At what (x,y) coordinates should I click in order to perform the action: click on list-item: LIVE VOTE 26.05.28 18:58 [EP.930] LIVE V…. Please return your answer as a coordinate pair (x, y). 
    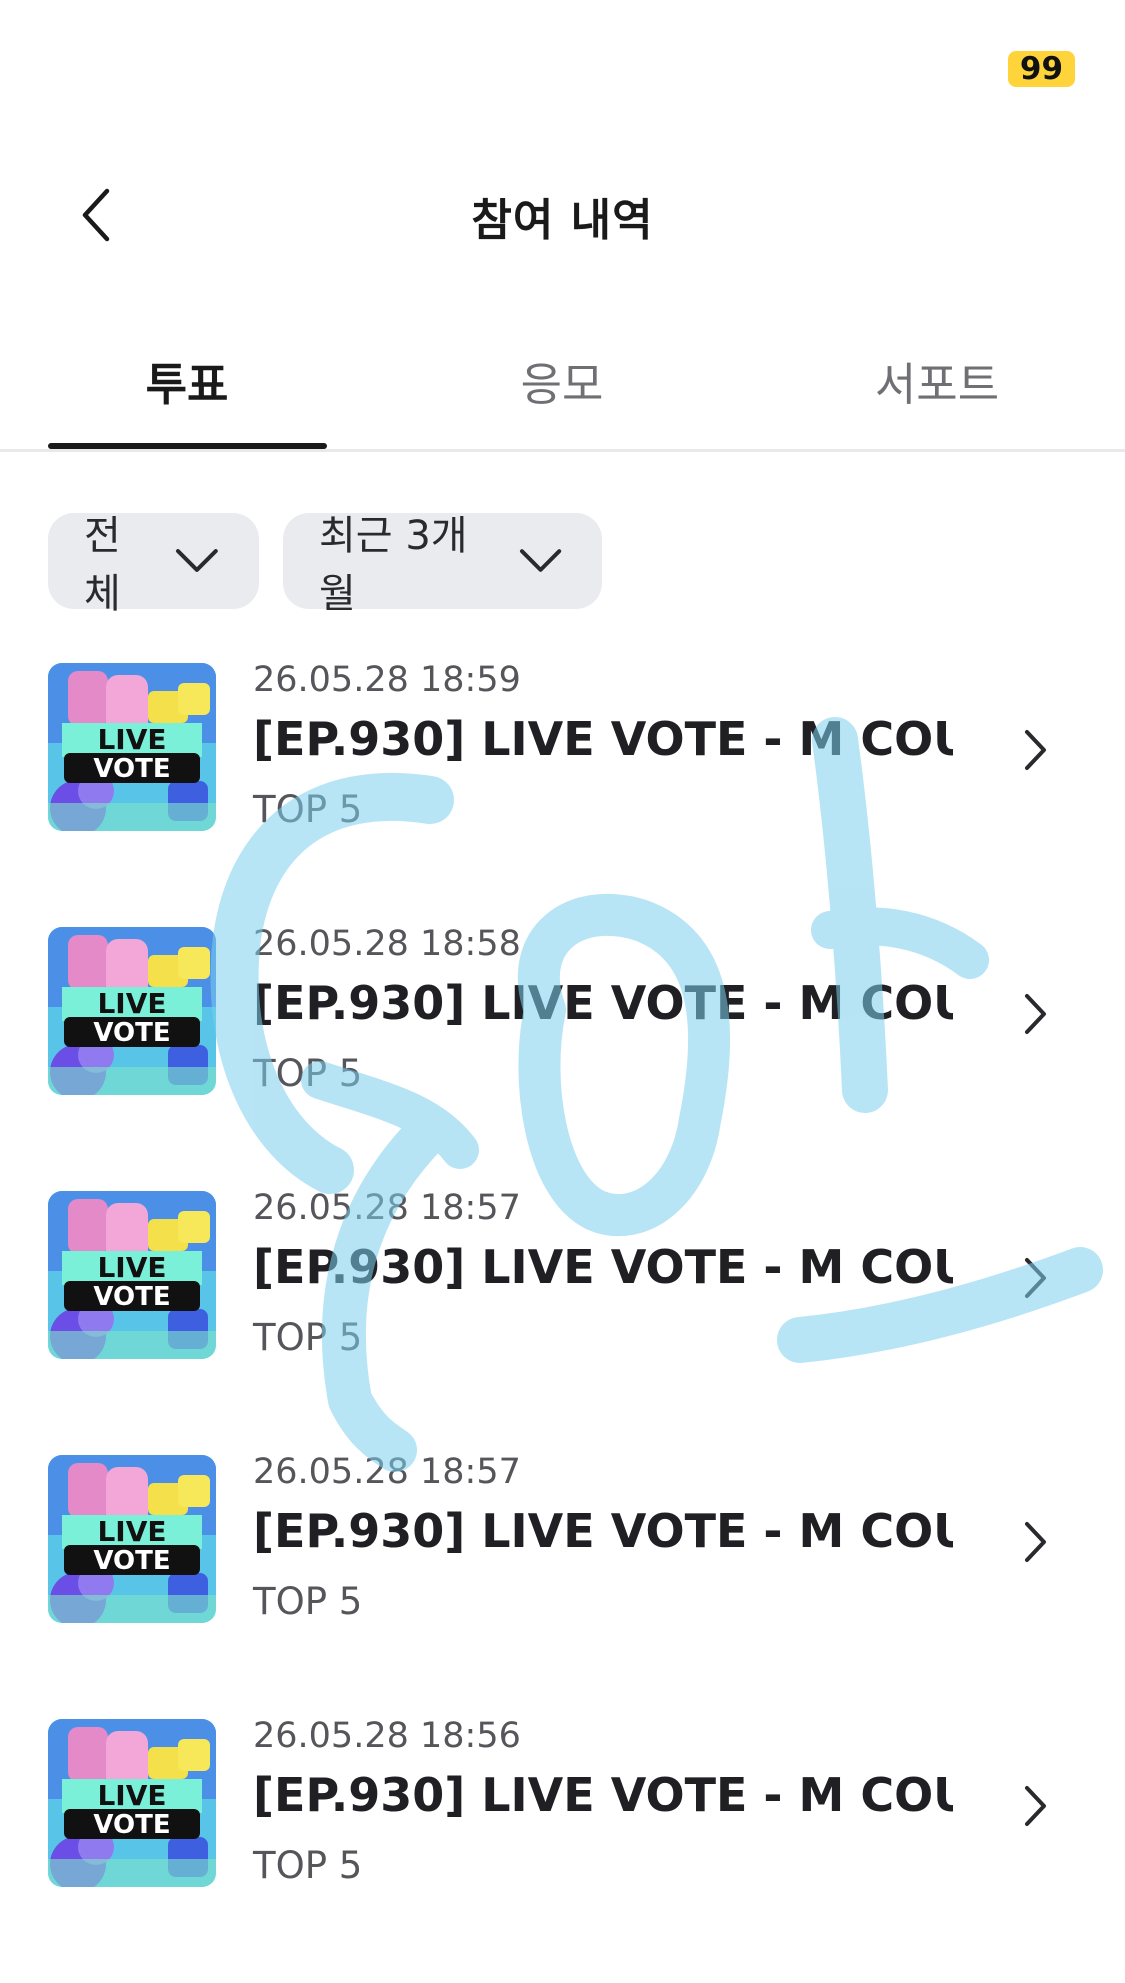
    Looking at the image, I should click on (562, 1009).